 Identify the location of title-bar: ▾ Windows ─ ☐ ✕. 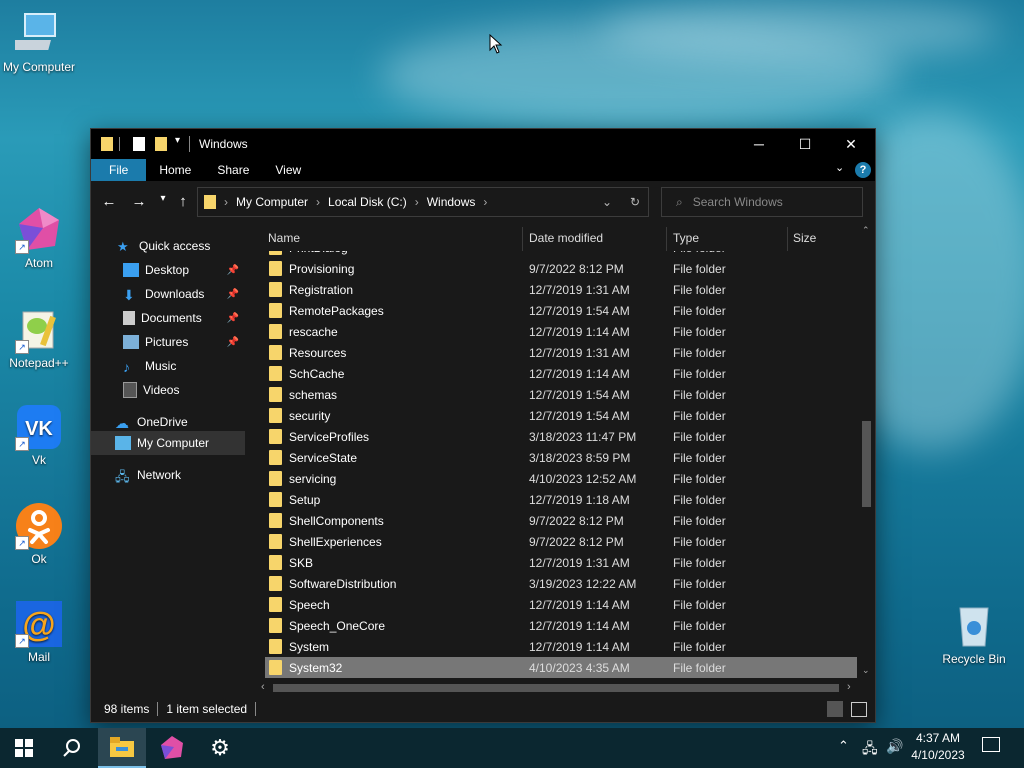
(483, 144).